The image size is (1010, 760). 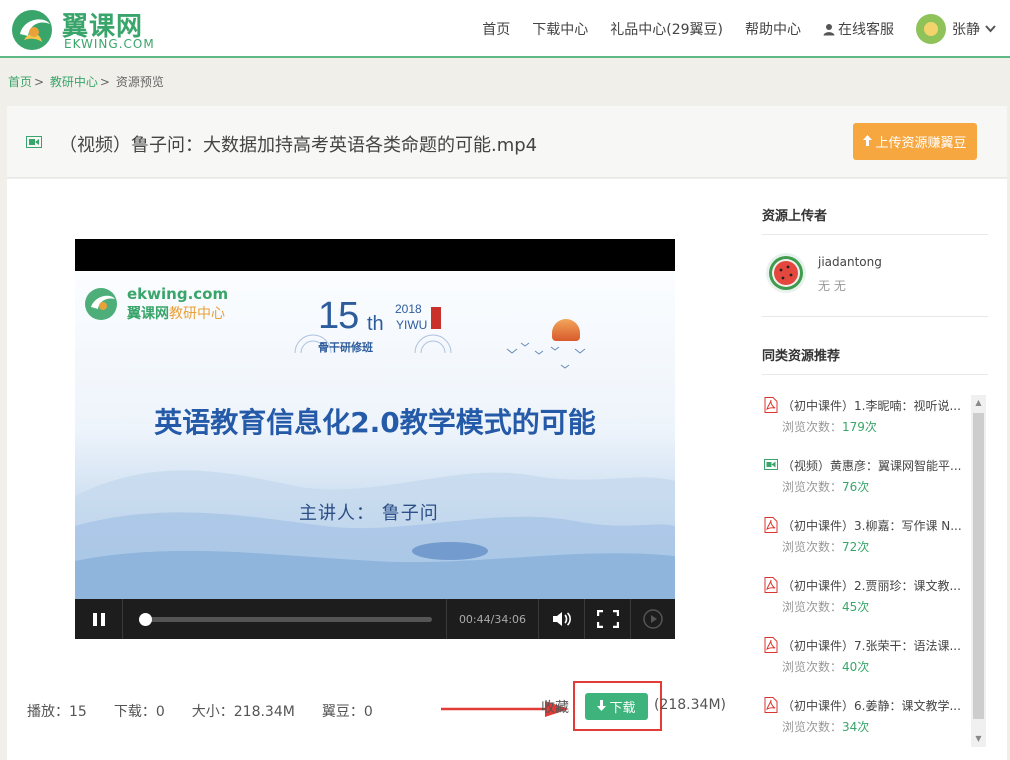 I want to click on seek-handle, so click(x=146, y=619).